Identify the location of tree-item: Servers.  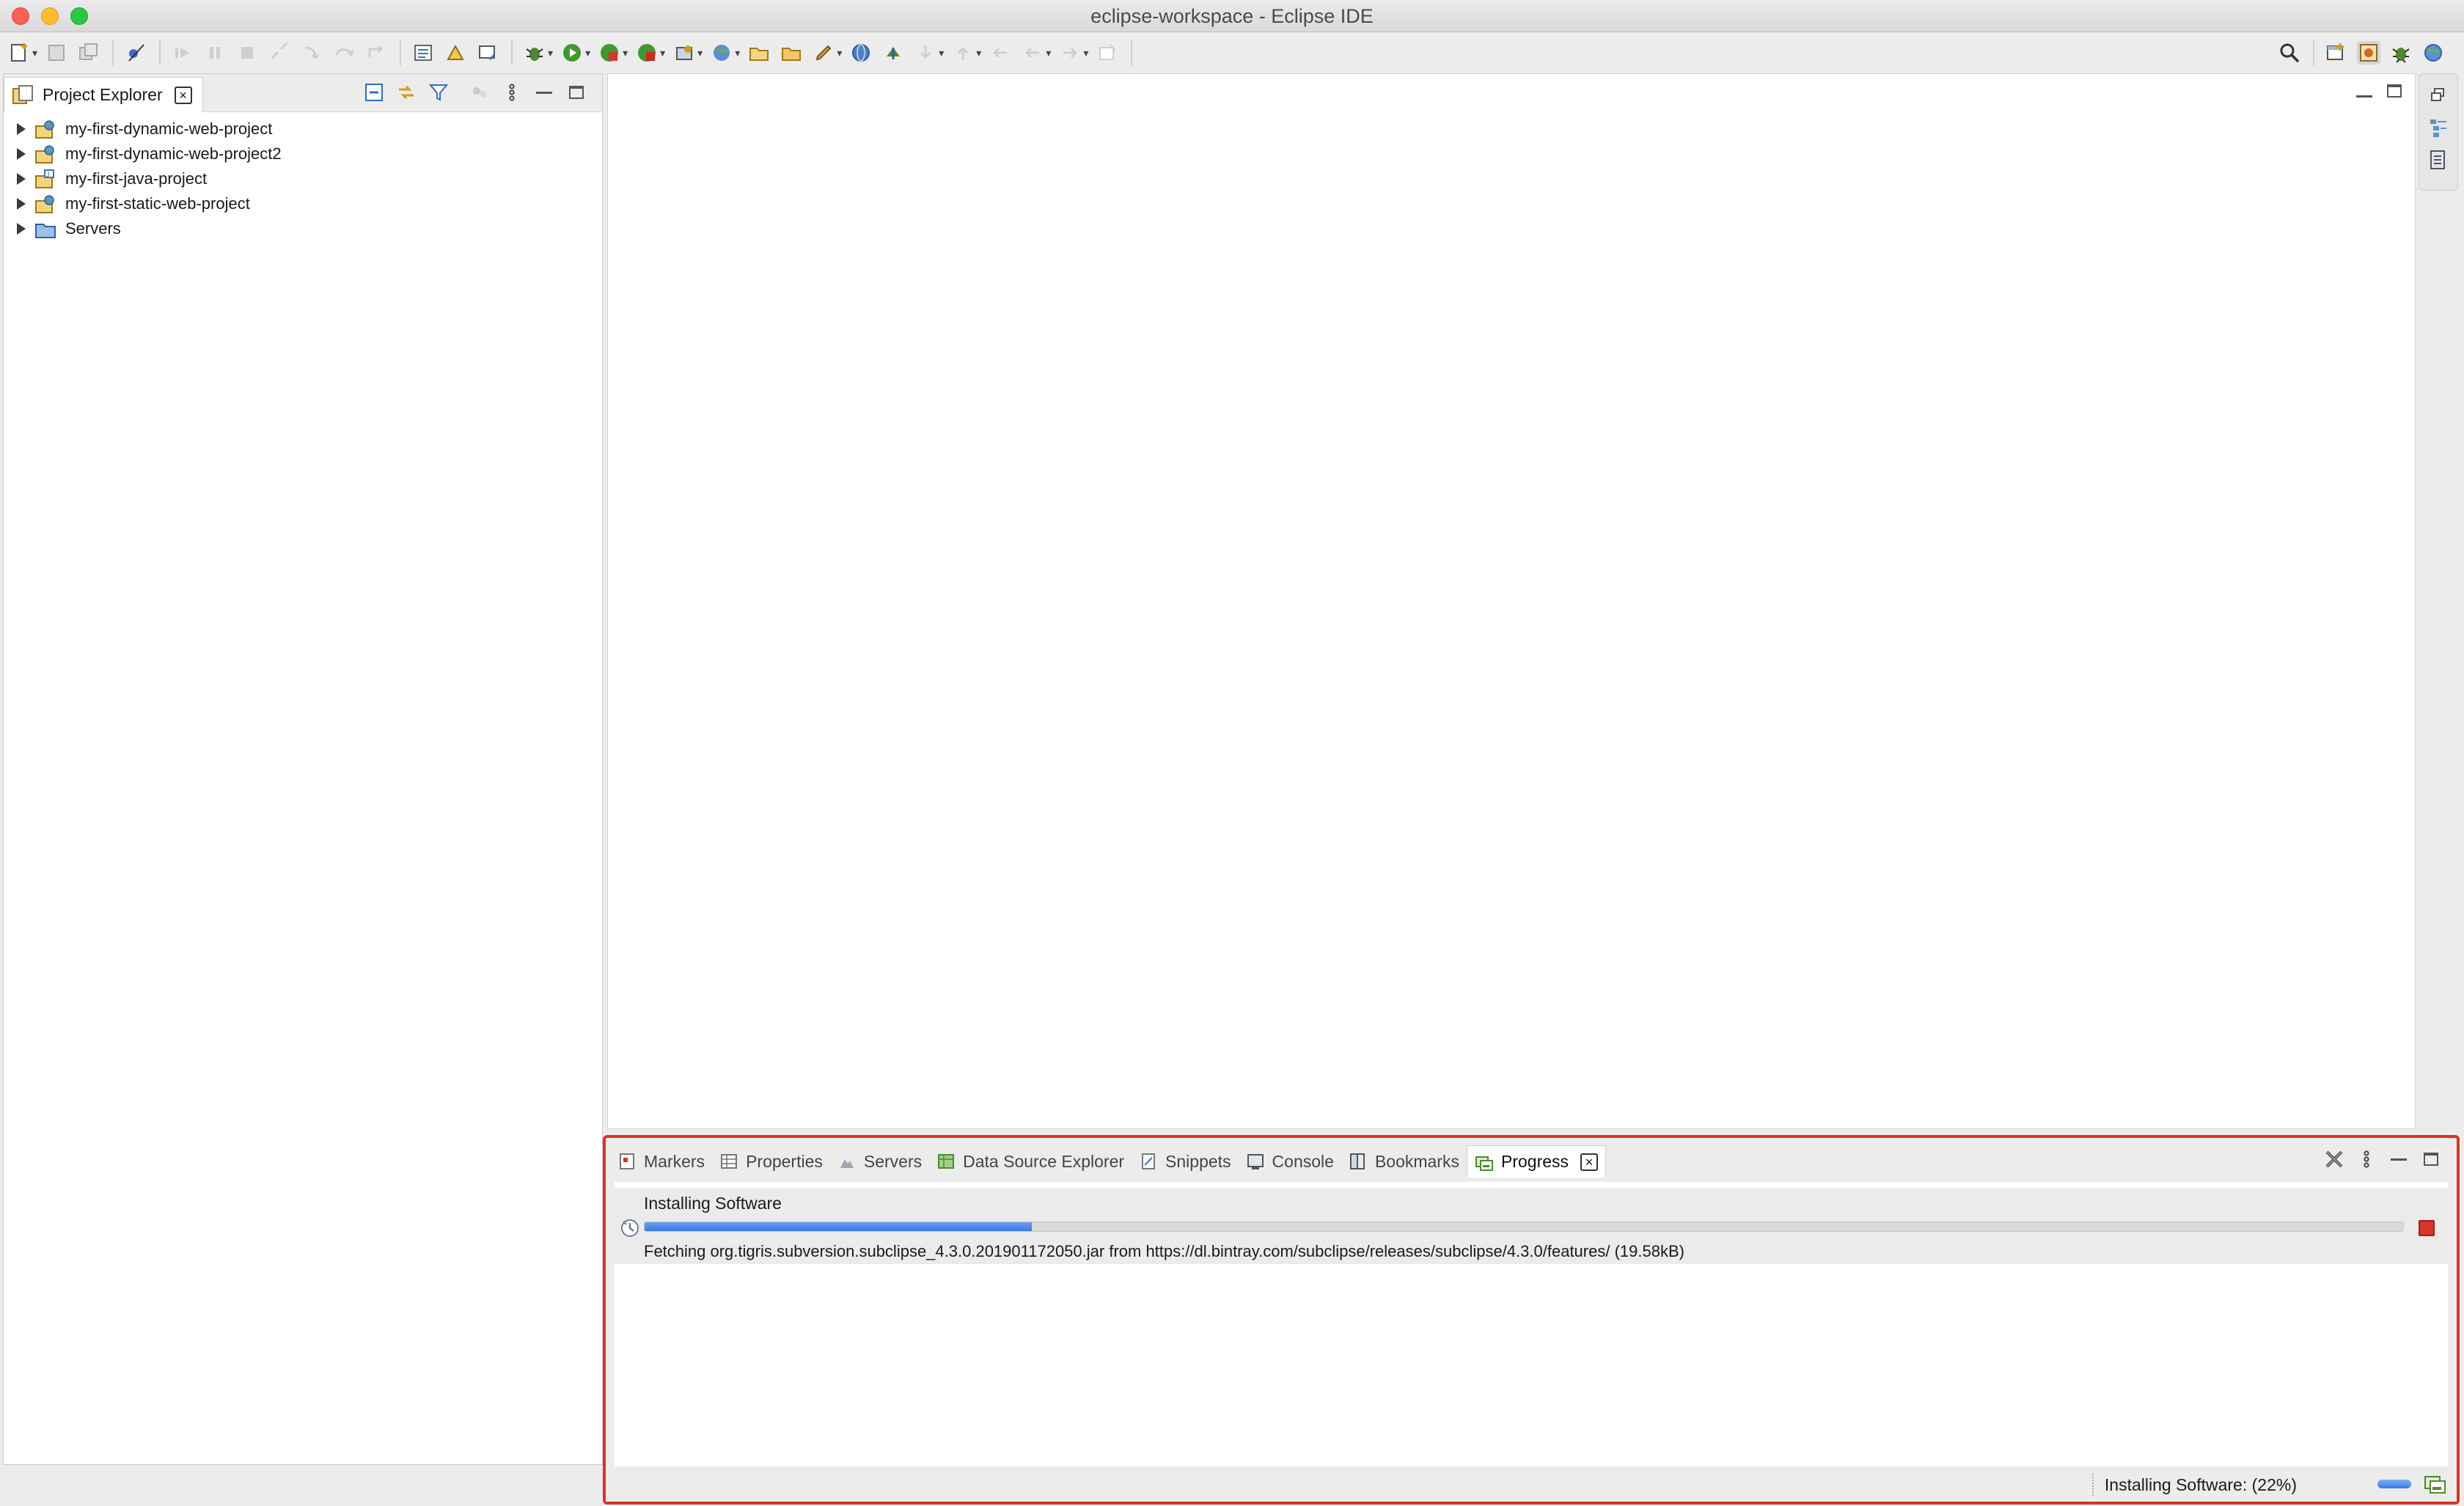
(303, 228).